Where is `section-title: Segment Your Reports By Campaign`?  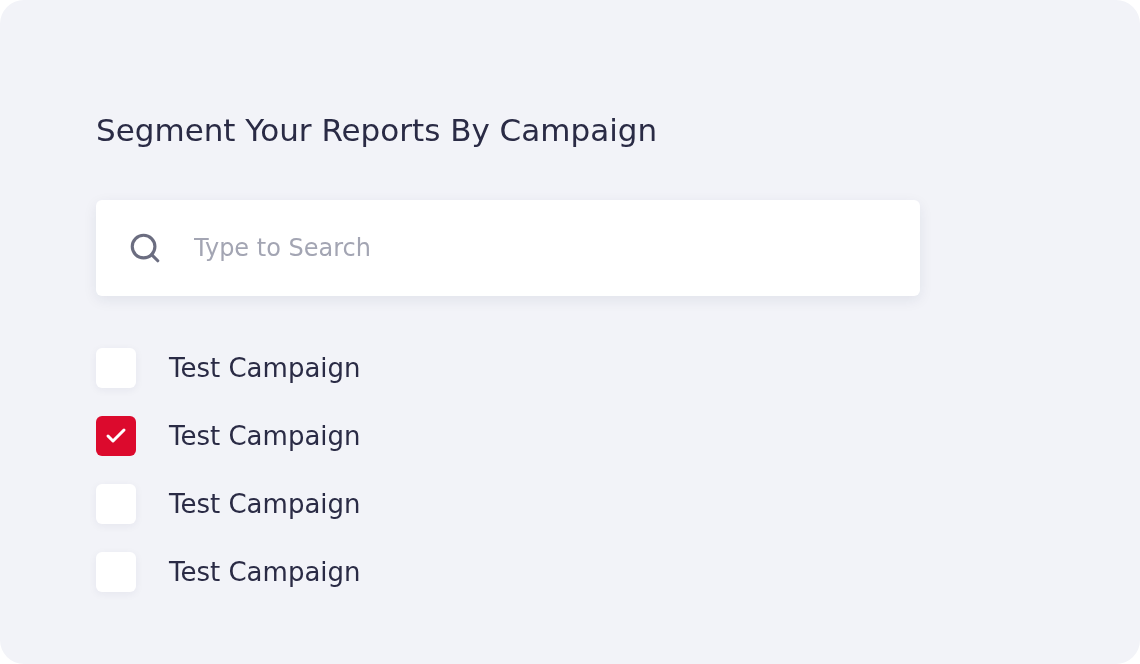 section-title: Segment Your Reports By Campaign is located at coordinates (377, 130).